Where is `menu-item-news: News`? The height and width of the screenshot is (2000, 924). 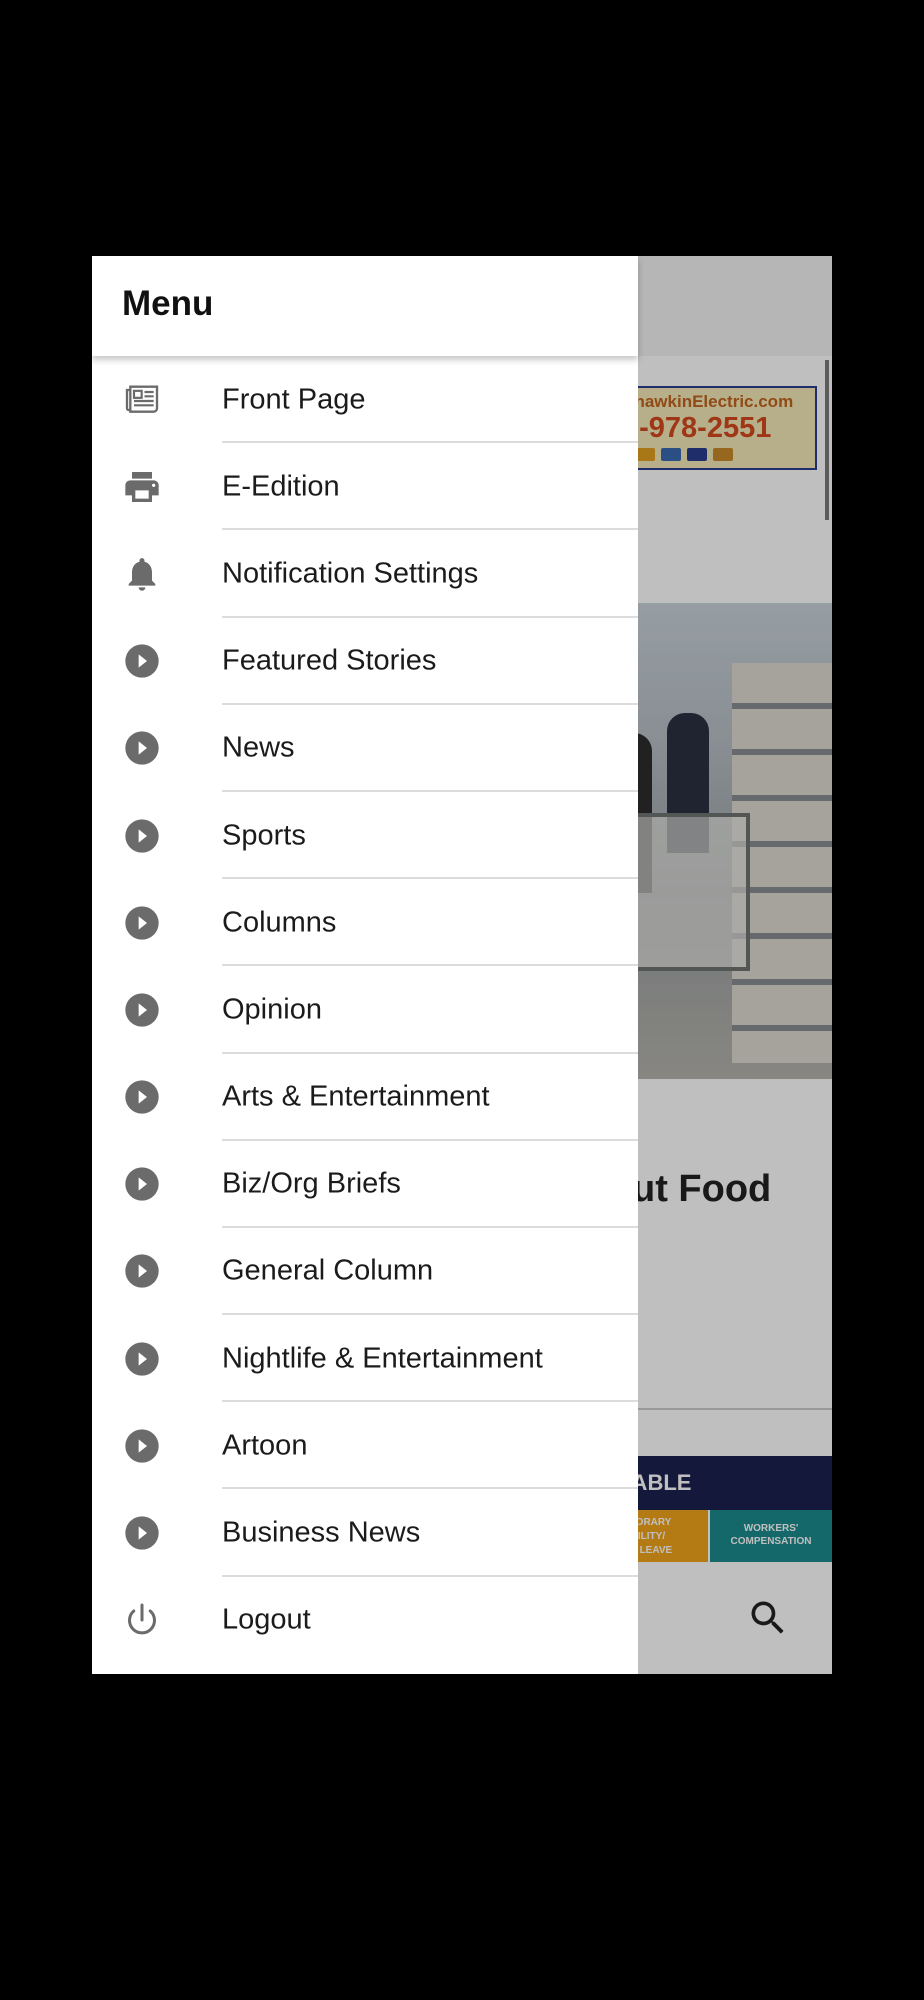 menu-item-news: News is located at coordinates (365, 748).